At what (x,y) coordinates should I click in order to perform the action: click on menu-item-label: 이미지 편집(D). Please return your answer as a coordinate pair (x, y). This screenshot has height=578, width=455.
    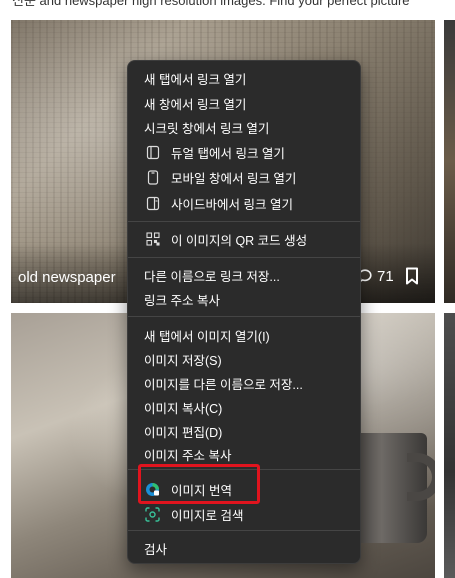
    Looking at the image, I should click on (183, 432).